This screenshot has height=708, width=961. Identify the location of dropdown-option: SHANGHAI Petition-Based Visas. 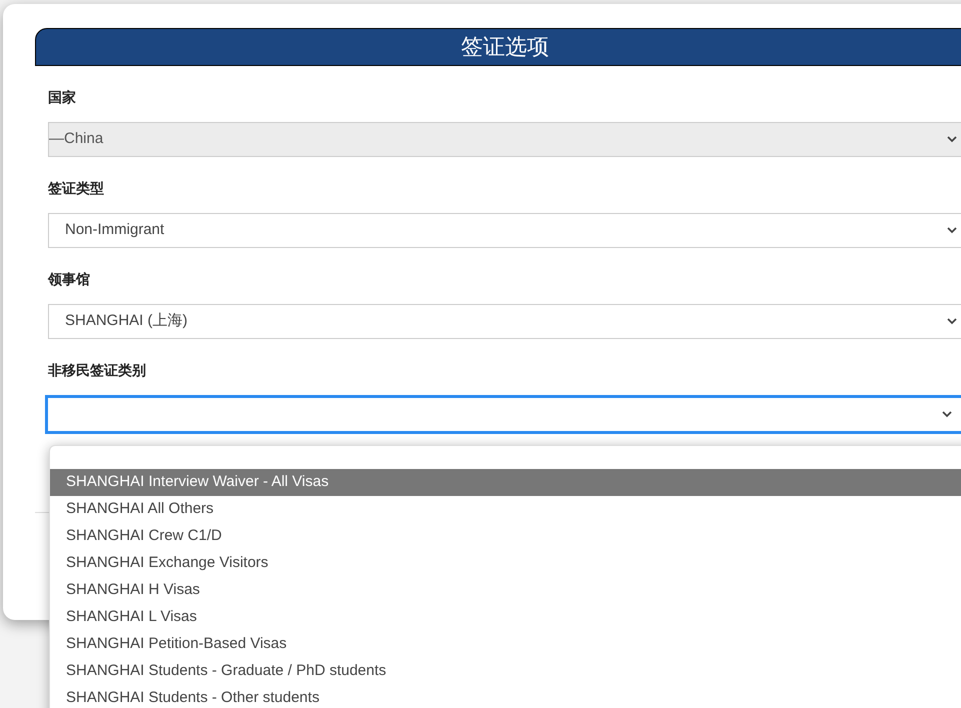
(505, 644).